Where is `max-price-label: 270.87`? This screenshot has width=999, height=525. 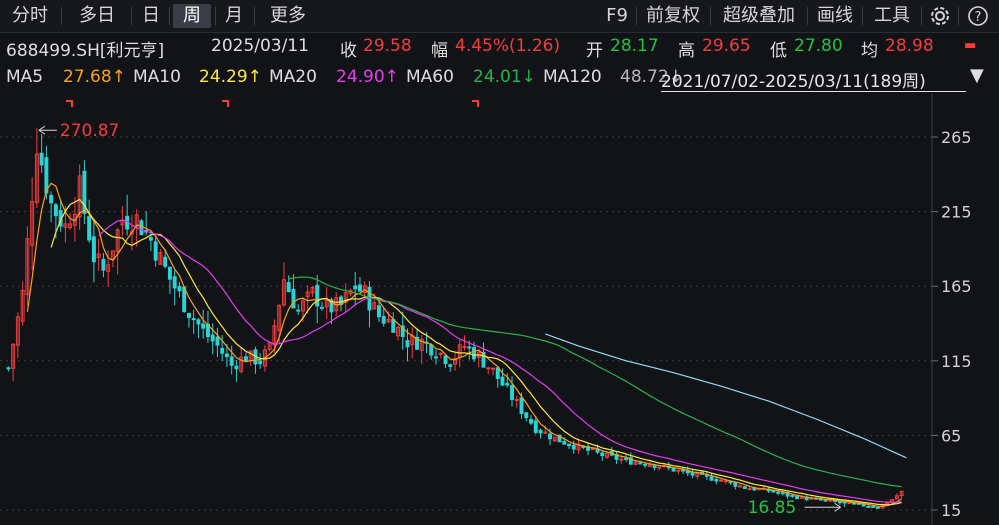
max-price-label: 270.87 is located at coordinates (89, 131).